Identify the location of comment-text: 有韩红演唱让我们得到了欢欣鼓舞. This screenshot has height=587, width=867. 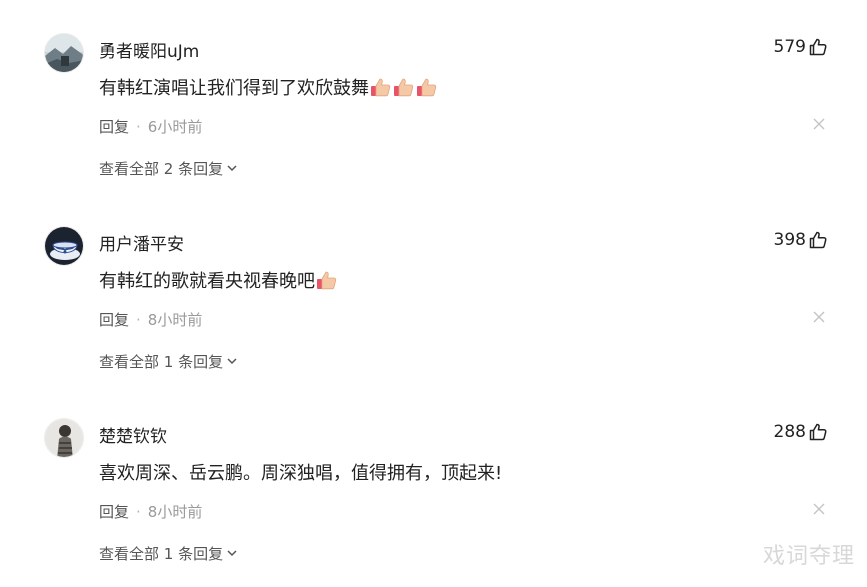
(234, 88).